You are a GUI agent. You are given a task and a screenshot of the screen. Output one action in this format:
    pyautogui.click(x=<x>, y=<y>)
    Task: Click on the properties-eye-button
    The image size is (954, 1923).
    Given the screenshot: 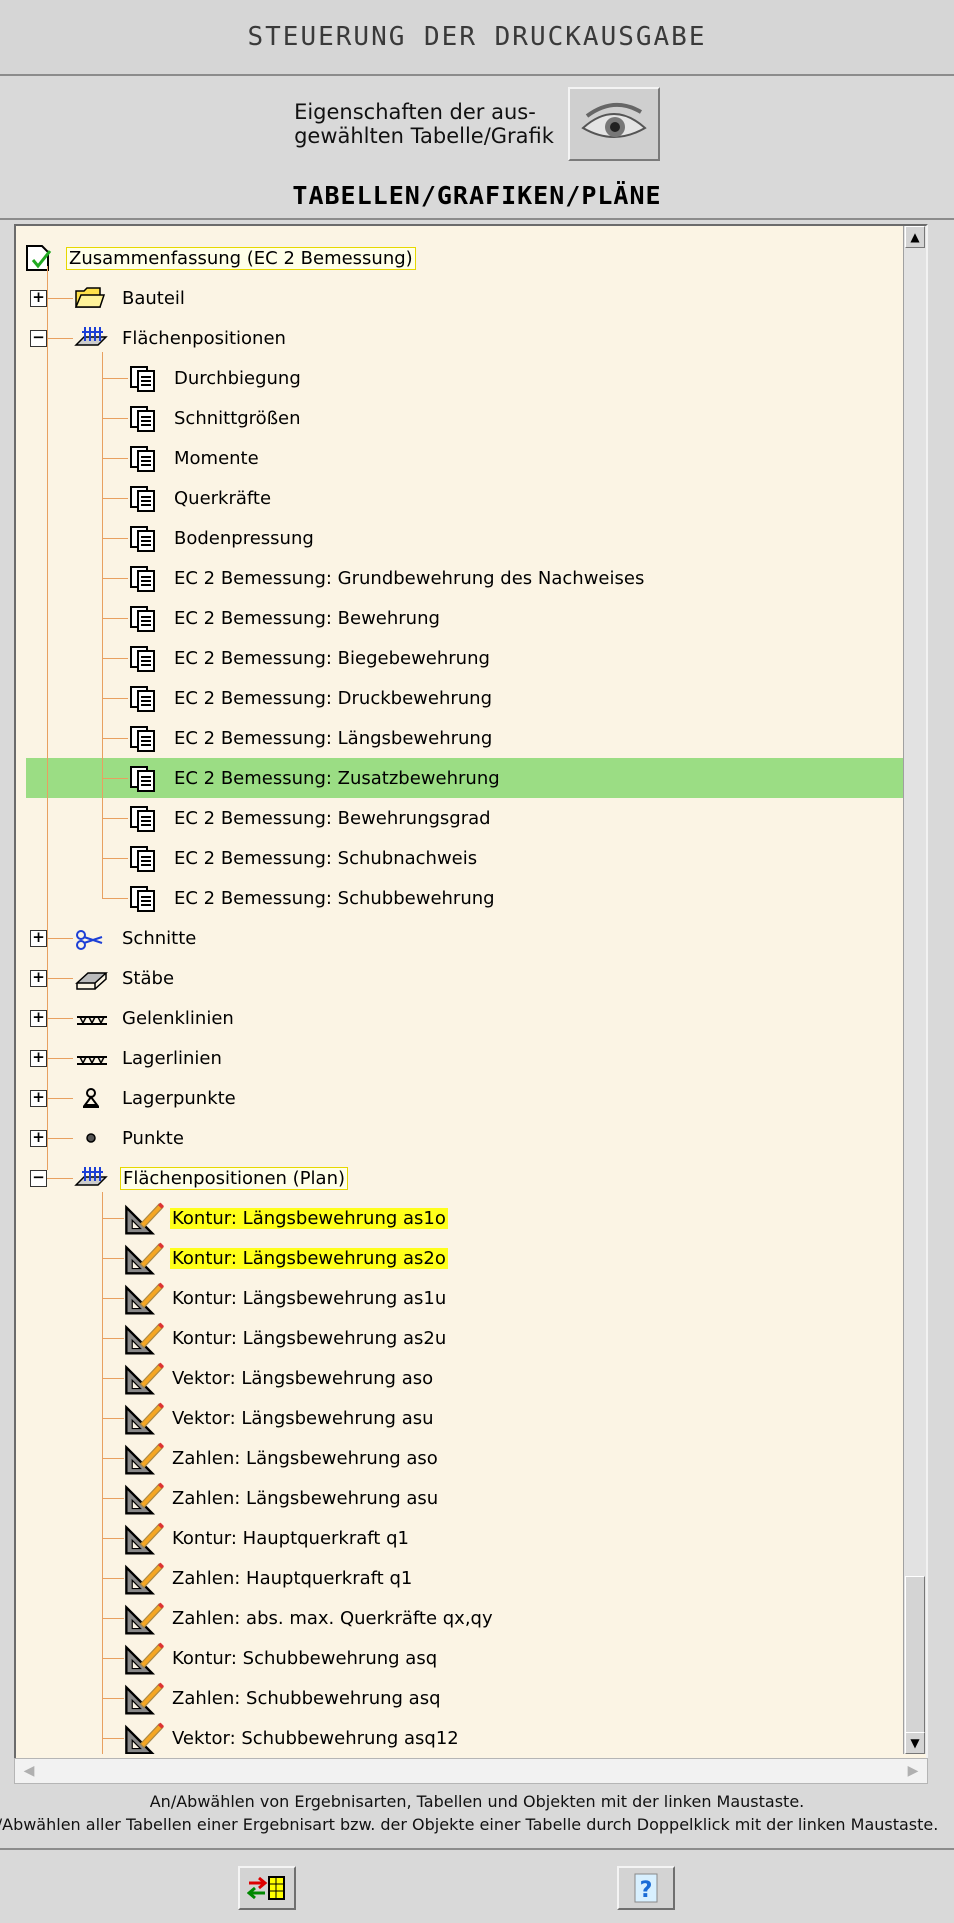 What is the action you would take?
    pyautogui.click(x=613, y=124)
    